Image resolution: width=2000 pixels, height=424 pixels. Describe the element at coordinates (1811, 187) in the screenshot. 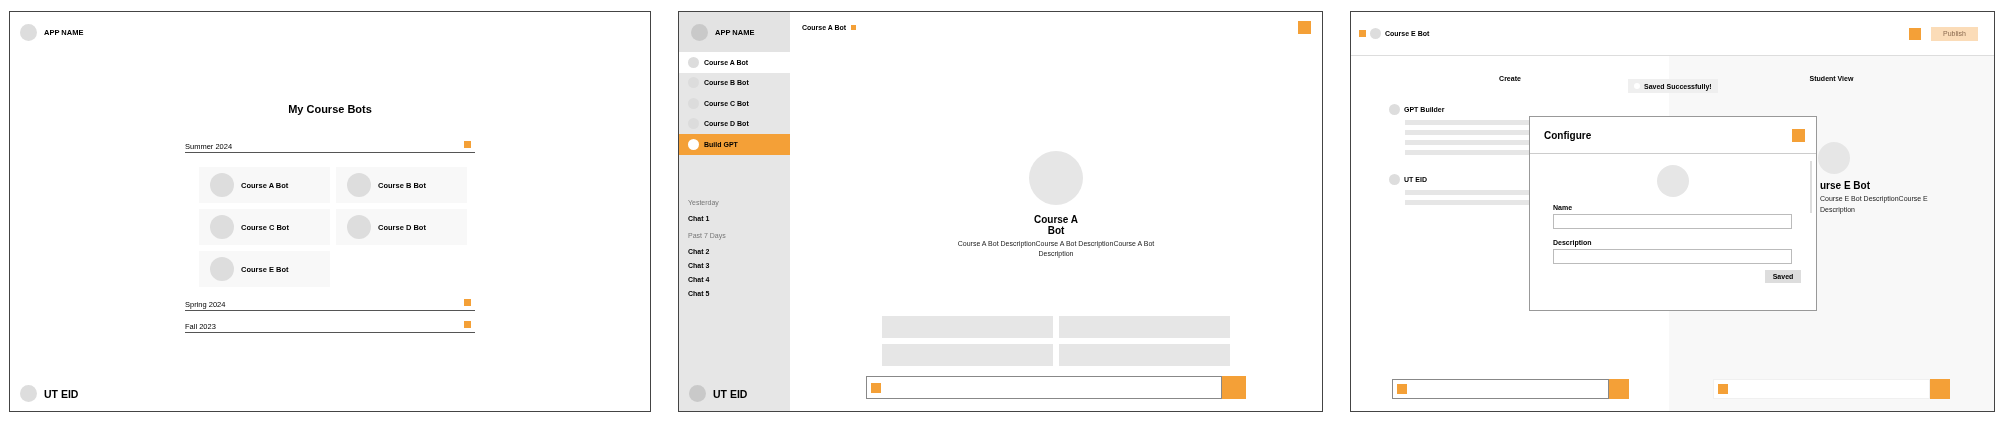

I see `scrollbar` at that location.